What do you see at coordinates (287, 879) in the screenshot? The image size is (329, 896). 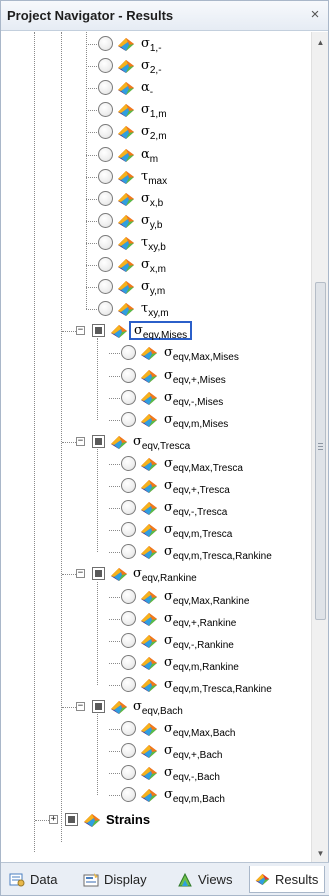 I see `tab-results: Results` at bounding box center [287, 879].